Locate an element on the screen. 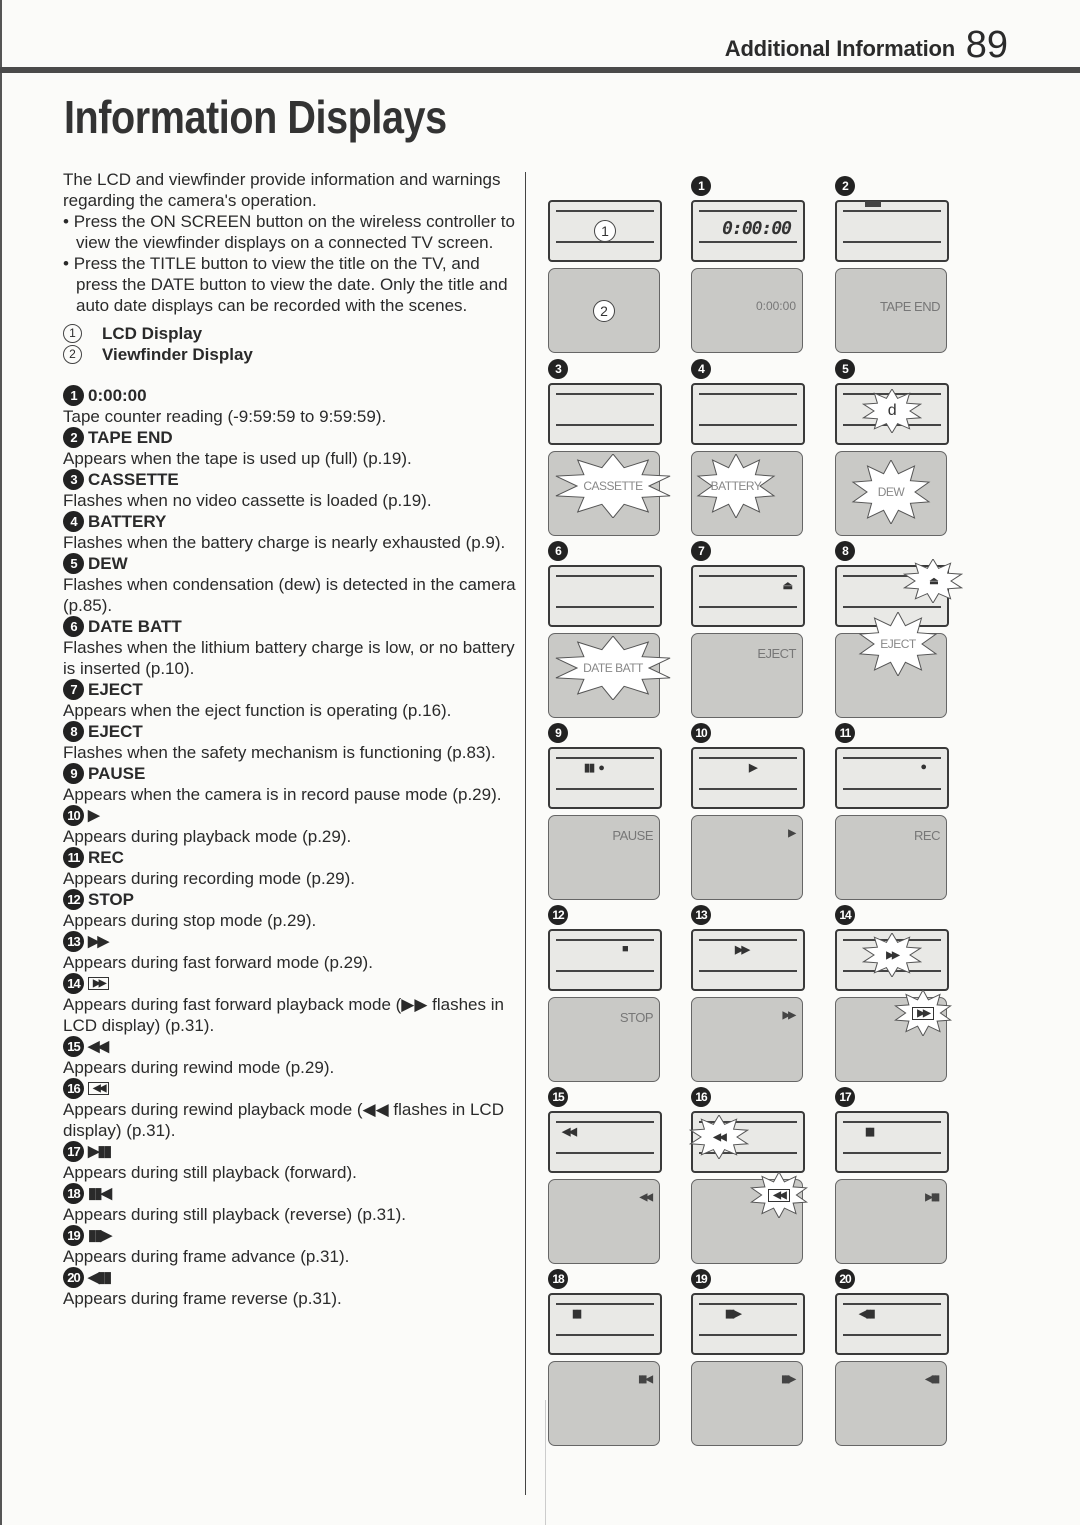 This screenshot has width=1080, height=1525. flash-burst: d is located at coordinates (892, 411).